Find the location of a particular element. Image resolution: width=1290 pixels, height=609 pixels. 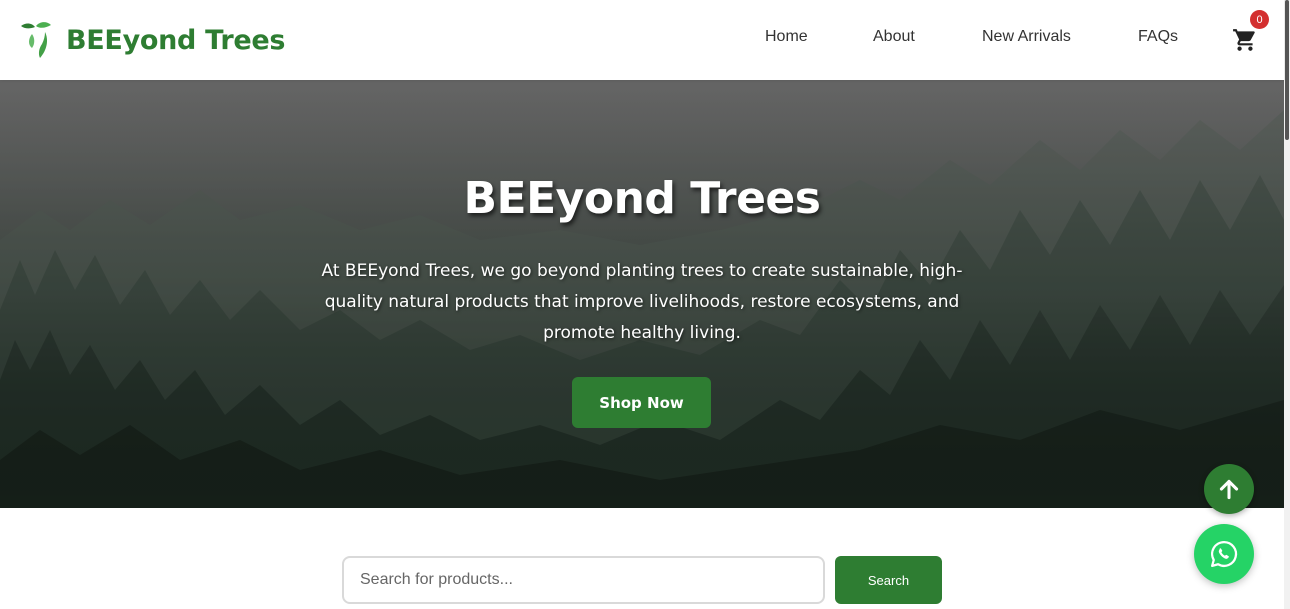

scrollbar-thumb is located at coordinates (1287, 70).